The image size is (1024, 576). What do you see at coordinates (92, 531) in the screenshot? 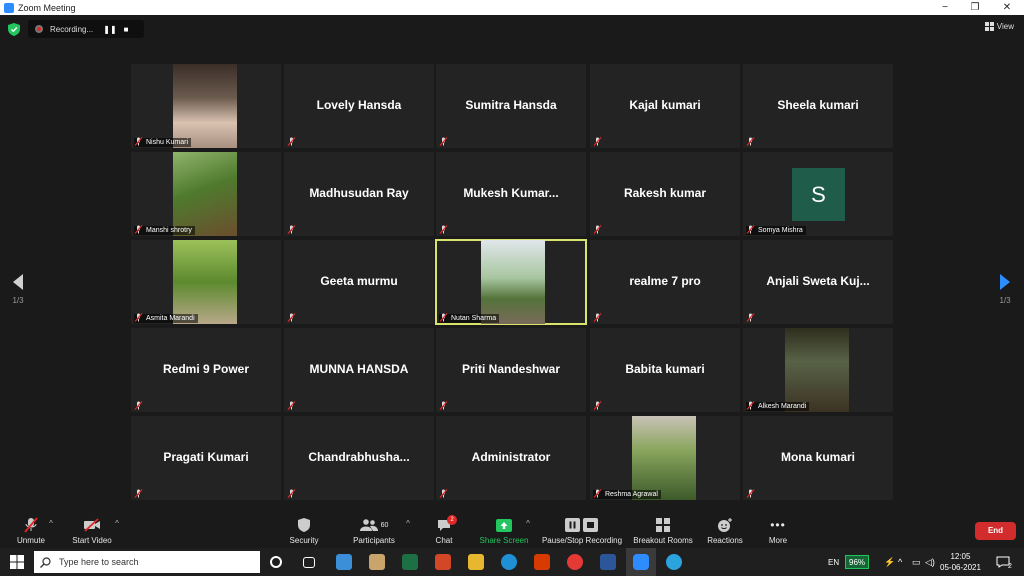
I see `start-video-button: Start Video` at bounding box center [92, 531].